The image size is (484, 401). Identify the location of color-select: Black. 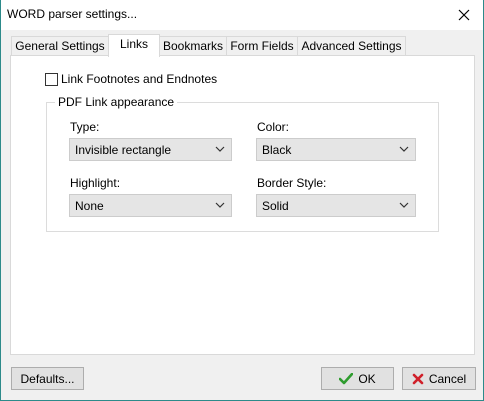
(336, 149).